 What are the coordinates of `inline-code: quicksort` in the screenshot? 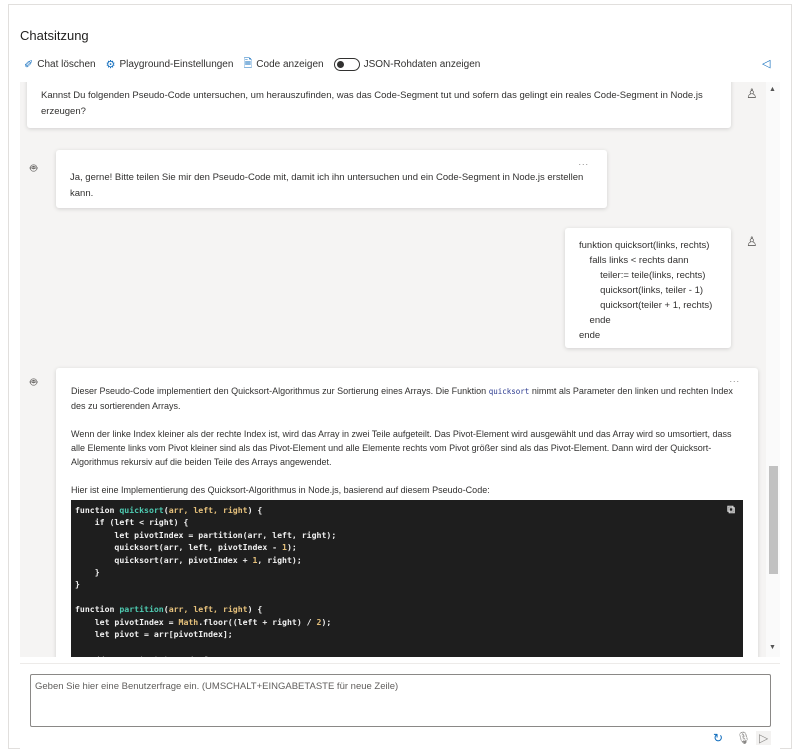 It's located at (509, 391).